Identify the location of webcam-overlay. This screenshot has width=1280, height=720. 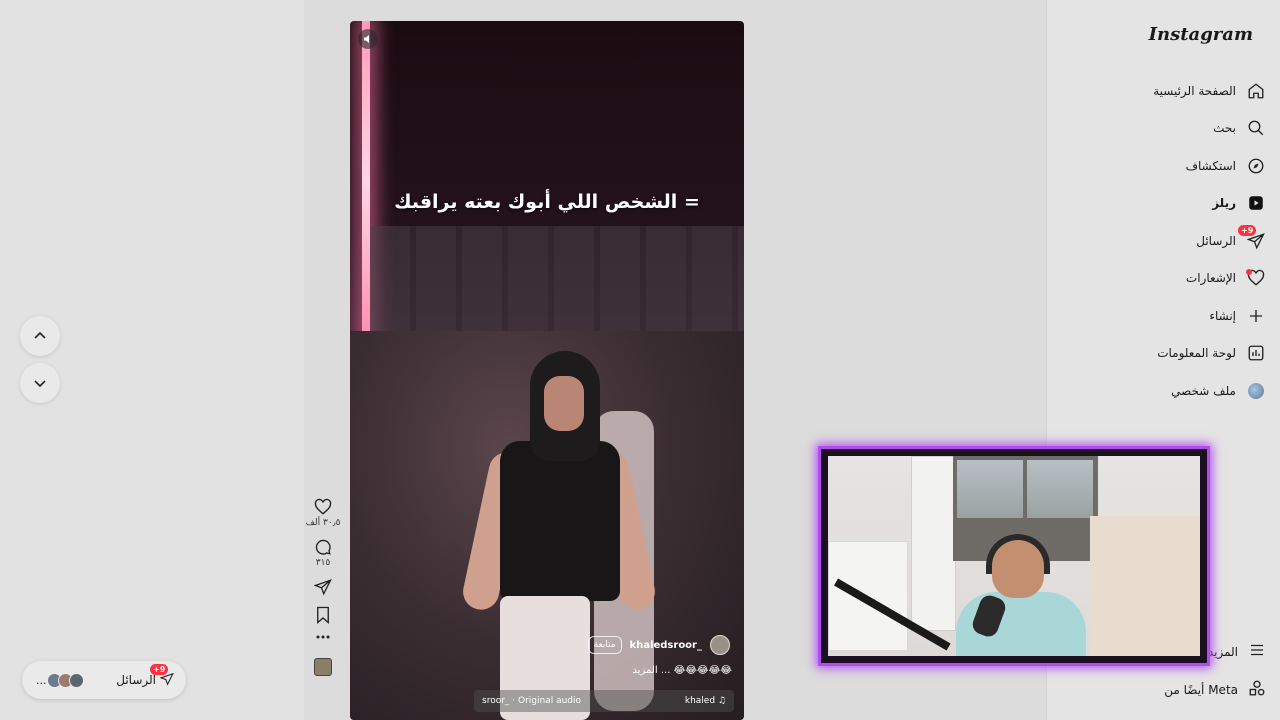
(1014, 556).